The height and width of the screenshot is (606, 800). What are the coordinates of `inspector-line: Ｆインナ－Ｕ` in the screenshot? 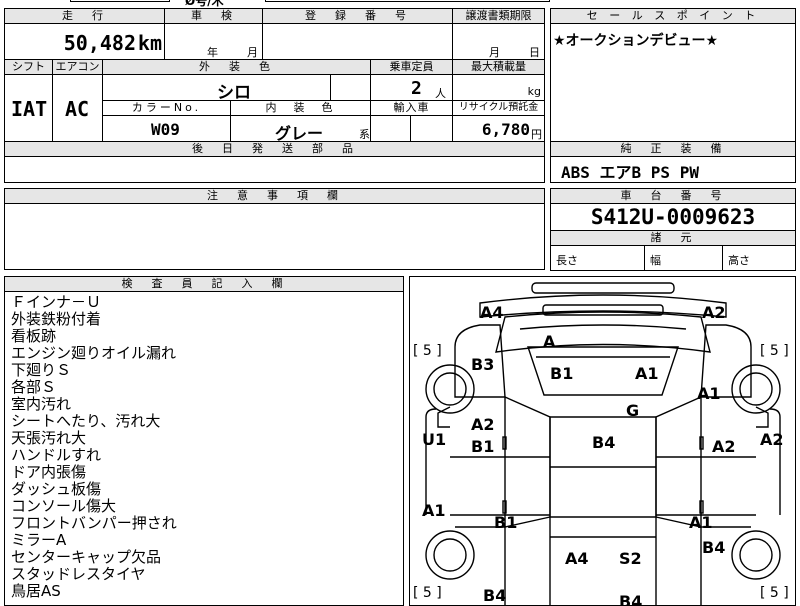 It's located at (56, 302).